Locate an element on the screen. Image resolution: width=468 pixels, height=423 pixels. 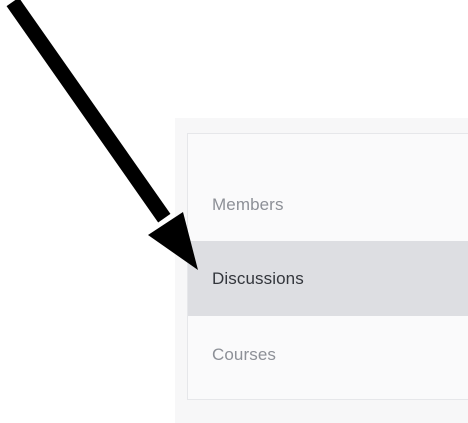
sidebar-item-courses: Courses is located at coordinates (328, 354).